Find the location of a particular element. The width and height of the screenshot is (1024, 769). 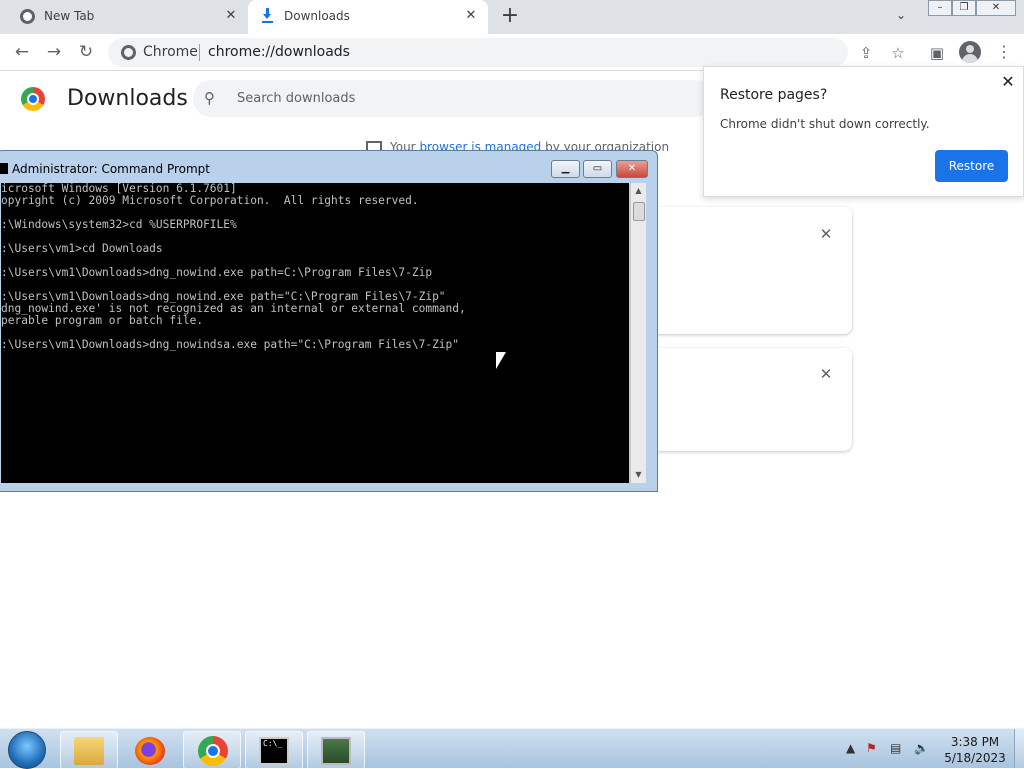

plus-icon: + is located at coordinates (510, 17).